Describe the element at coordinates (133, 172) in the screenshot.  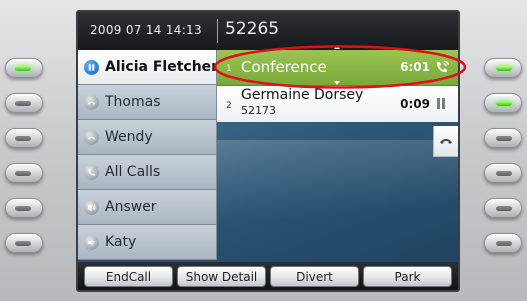
I see `line-label: All Calls` at that location.